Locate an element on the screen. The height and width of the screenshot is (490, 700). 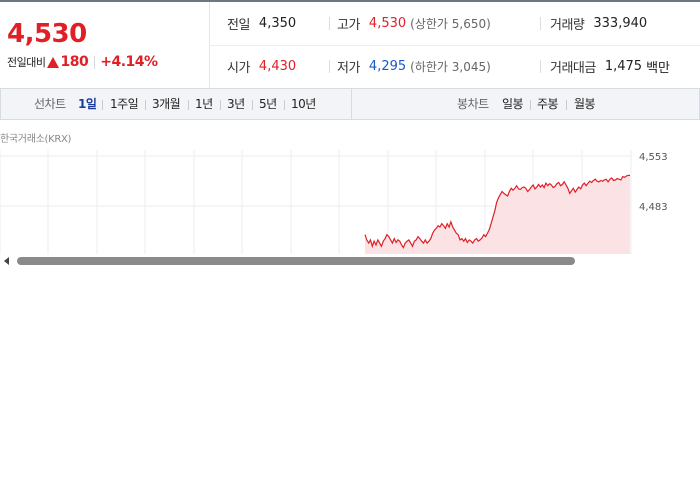
period-10y-tab: 10년 is located at coordinates (303, 104).